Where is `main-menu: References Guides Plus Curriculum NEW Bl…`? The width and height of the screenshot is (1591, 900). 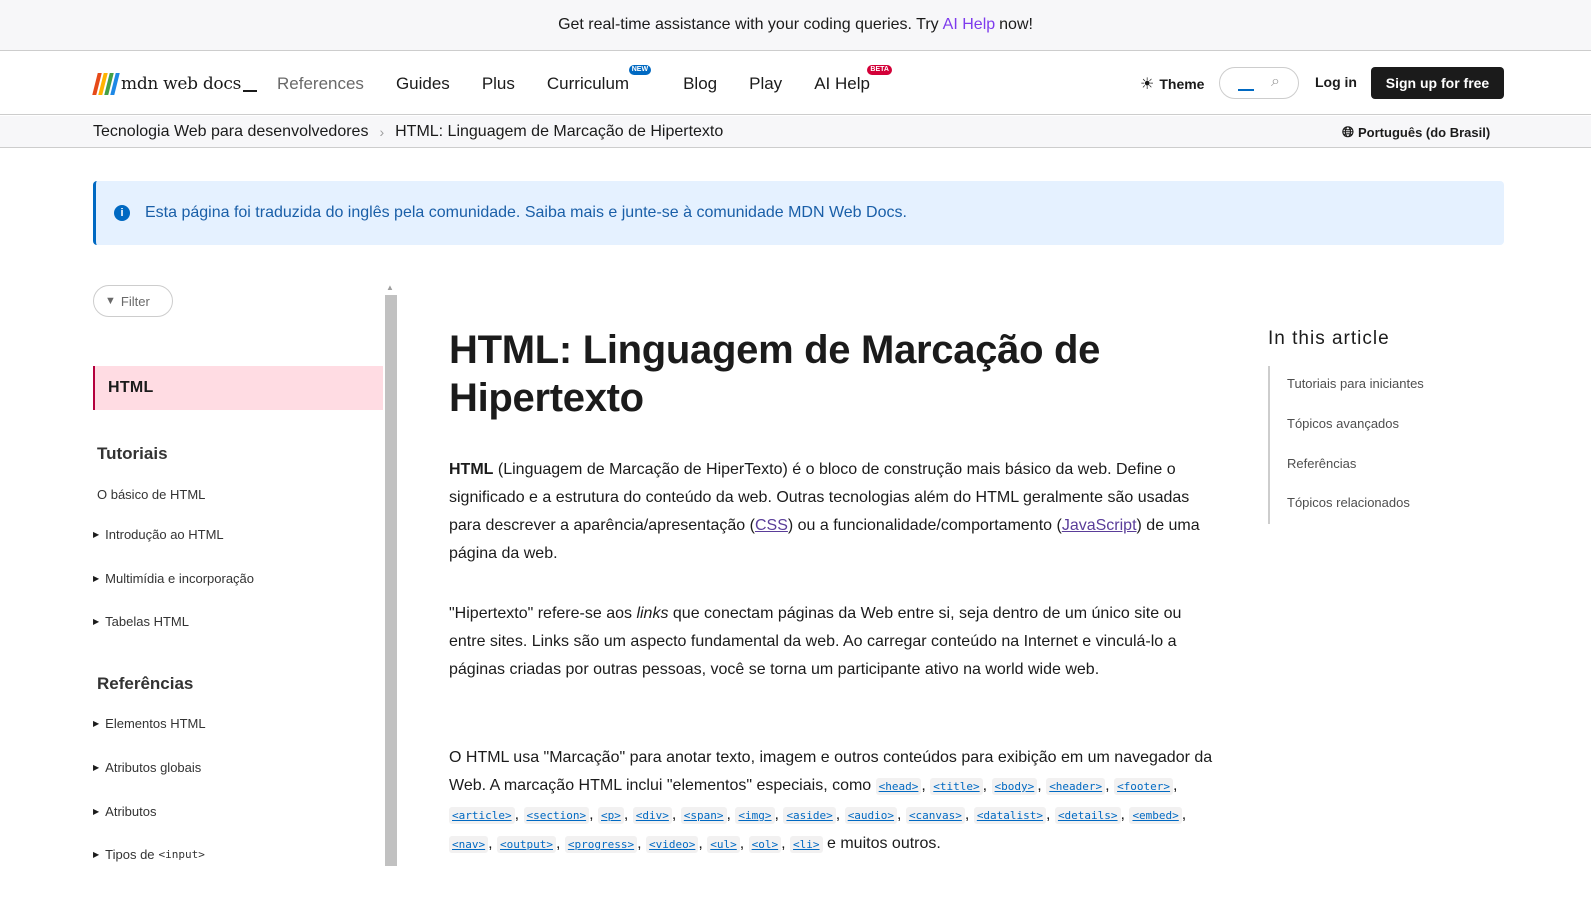
main-menu: References Guides Plus Curriculum NEW Bl… is located at coordinates (589, 83).